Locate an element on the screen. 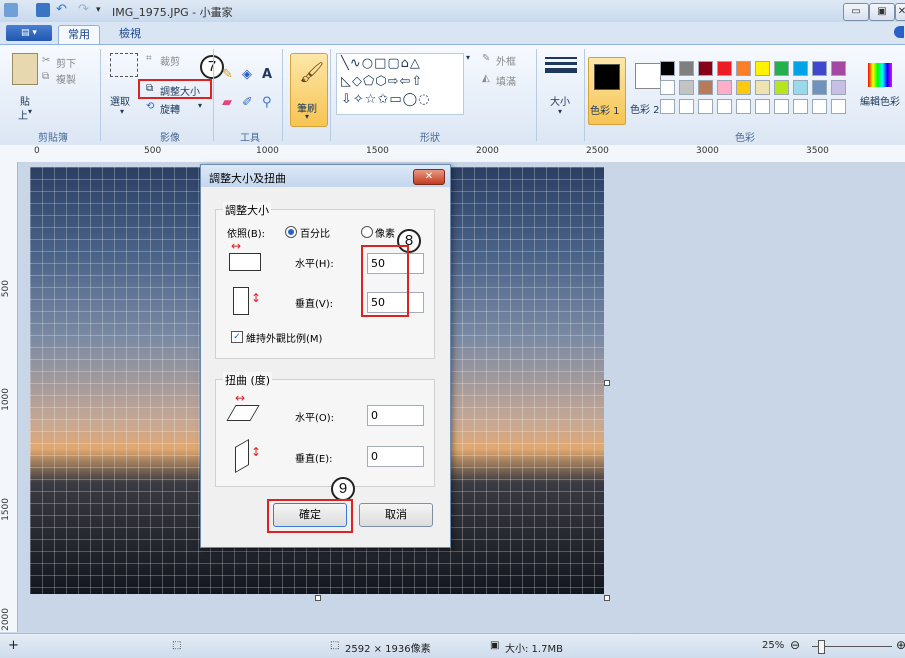  zoom-in-button: ⊕ is located at coordinates (900, 645).